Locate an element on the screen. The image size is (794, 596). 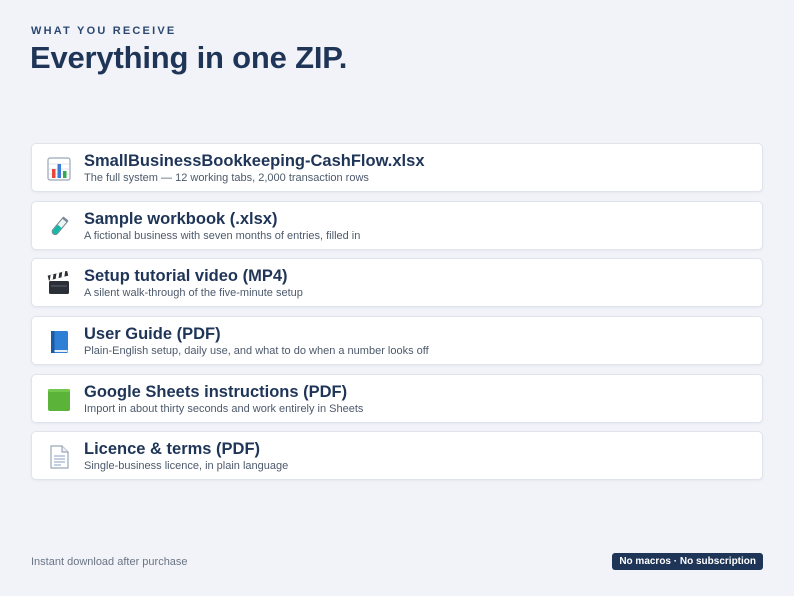
spreadsheet-chart-icon is located at coordinates (59, 169).